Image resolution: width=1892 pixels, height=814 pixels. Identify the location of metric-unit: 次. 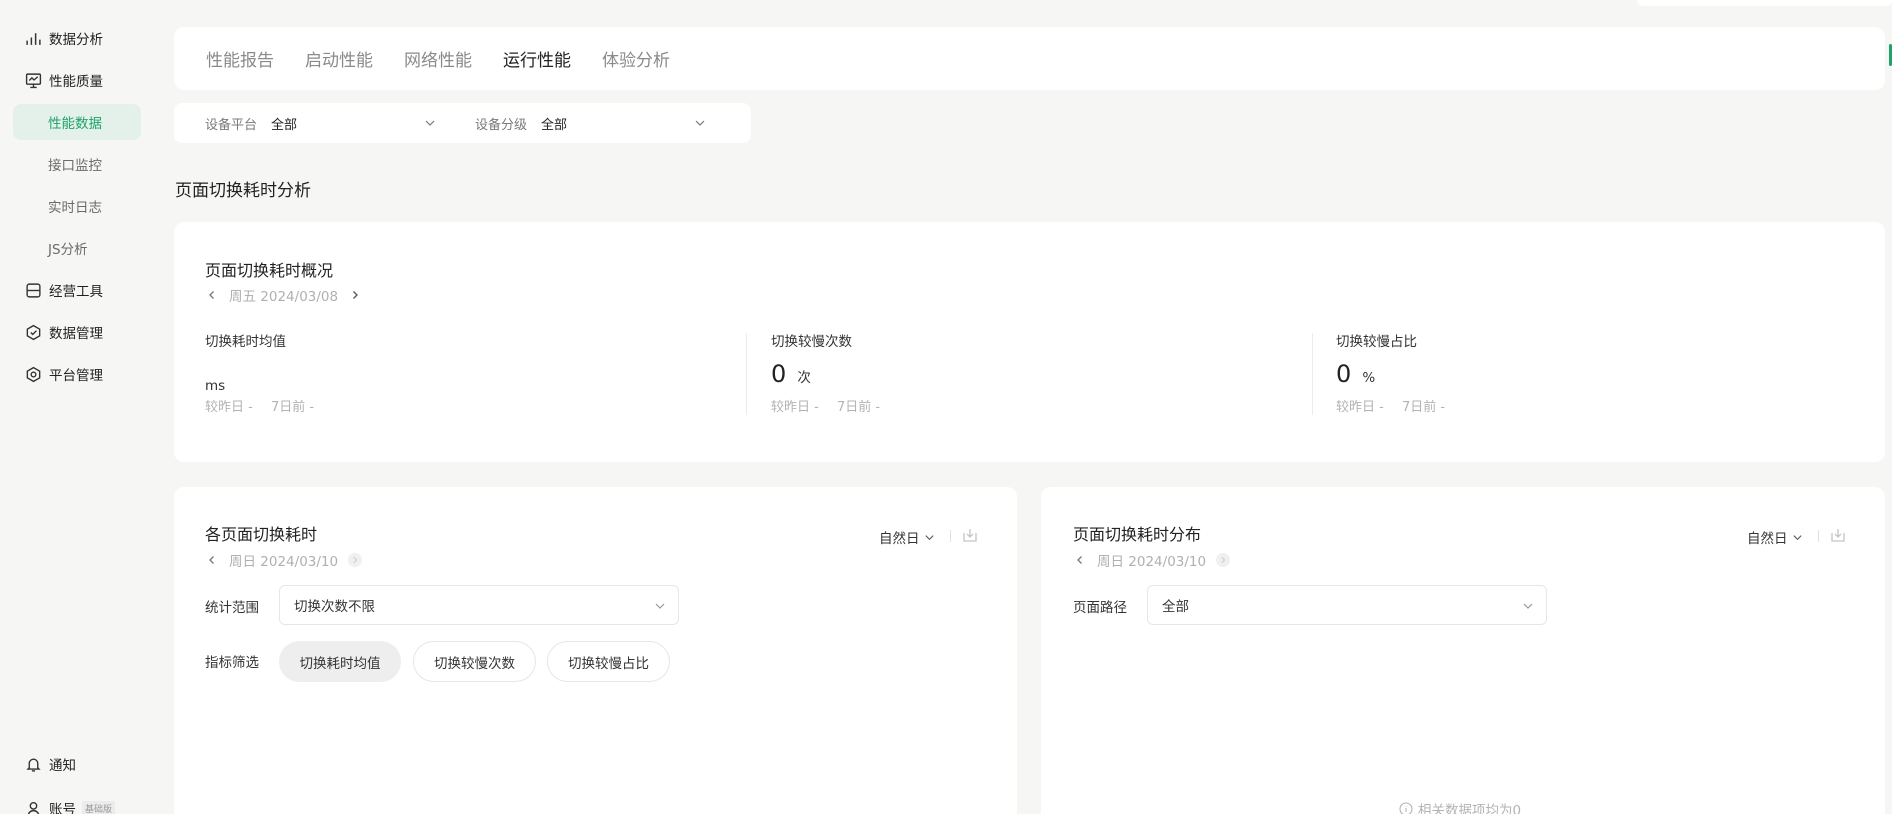
(804, 378).